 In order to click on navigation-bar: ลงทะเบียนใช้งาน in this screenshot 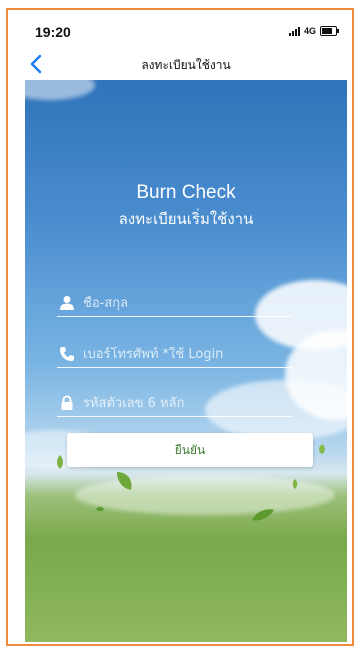, I will do `click(186, 64)`.